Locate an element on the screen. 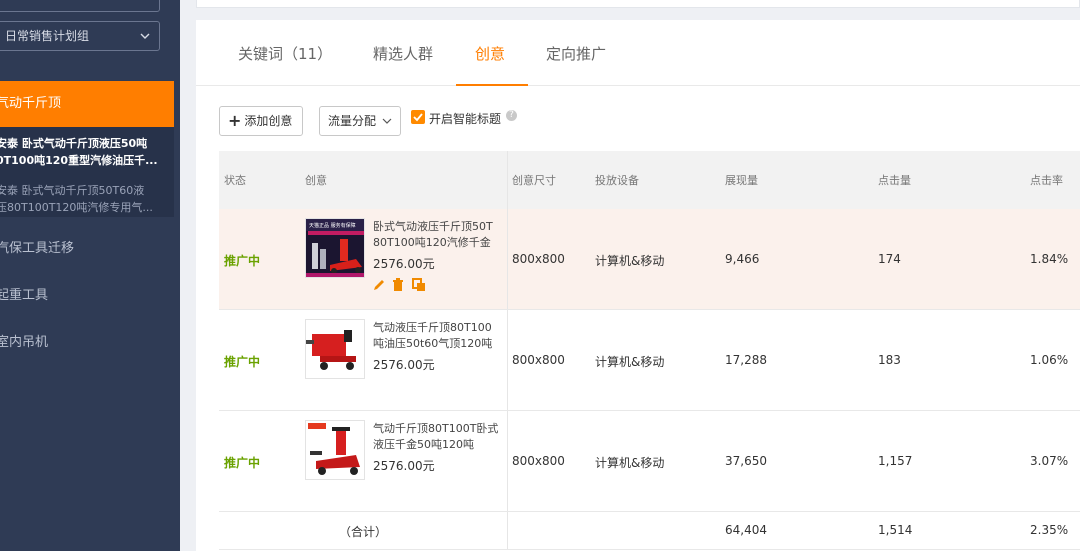  tab-creative: 创意 is located at coordinates (490, 64).